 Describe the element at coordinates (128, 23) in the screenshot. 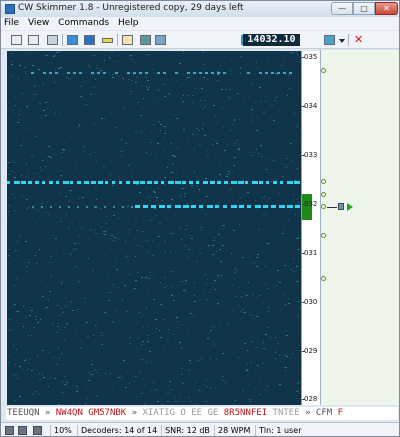

I see `menu-help: Help` at that location.